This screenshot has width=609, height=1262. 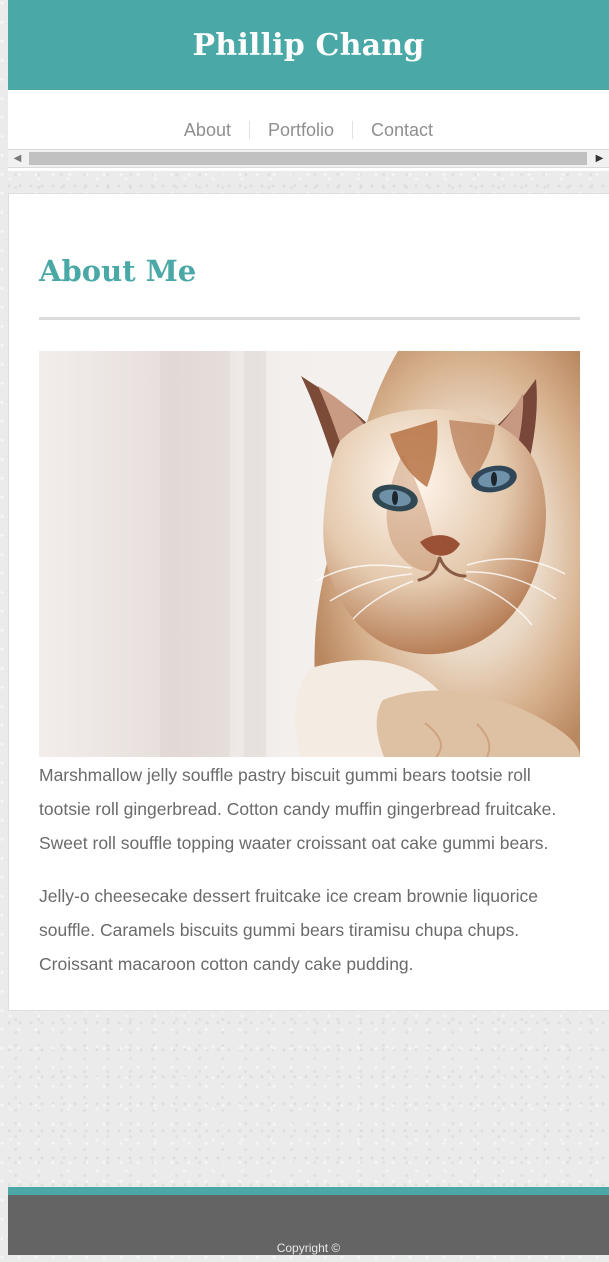 I want to click on main-nav: About Portfolio Contact, so click(x=308, y=130).